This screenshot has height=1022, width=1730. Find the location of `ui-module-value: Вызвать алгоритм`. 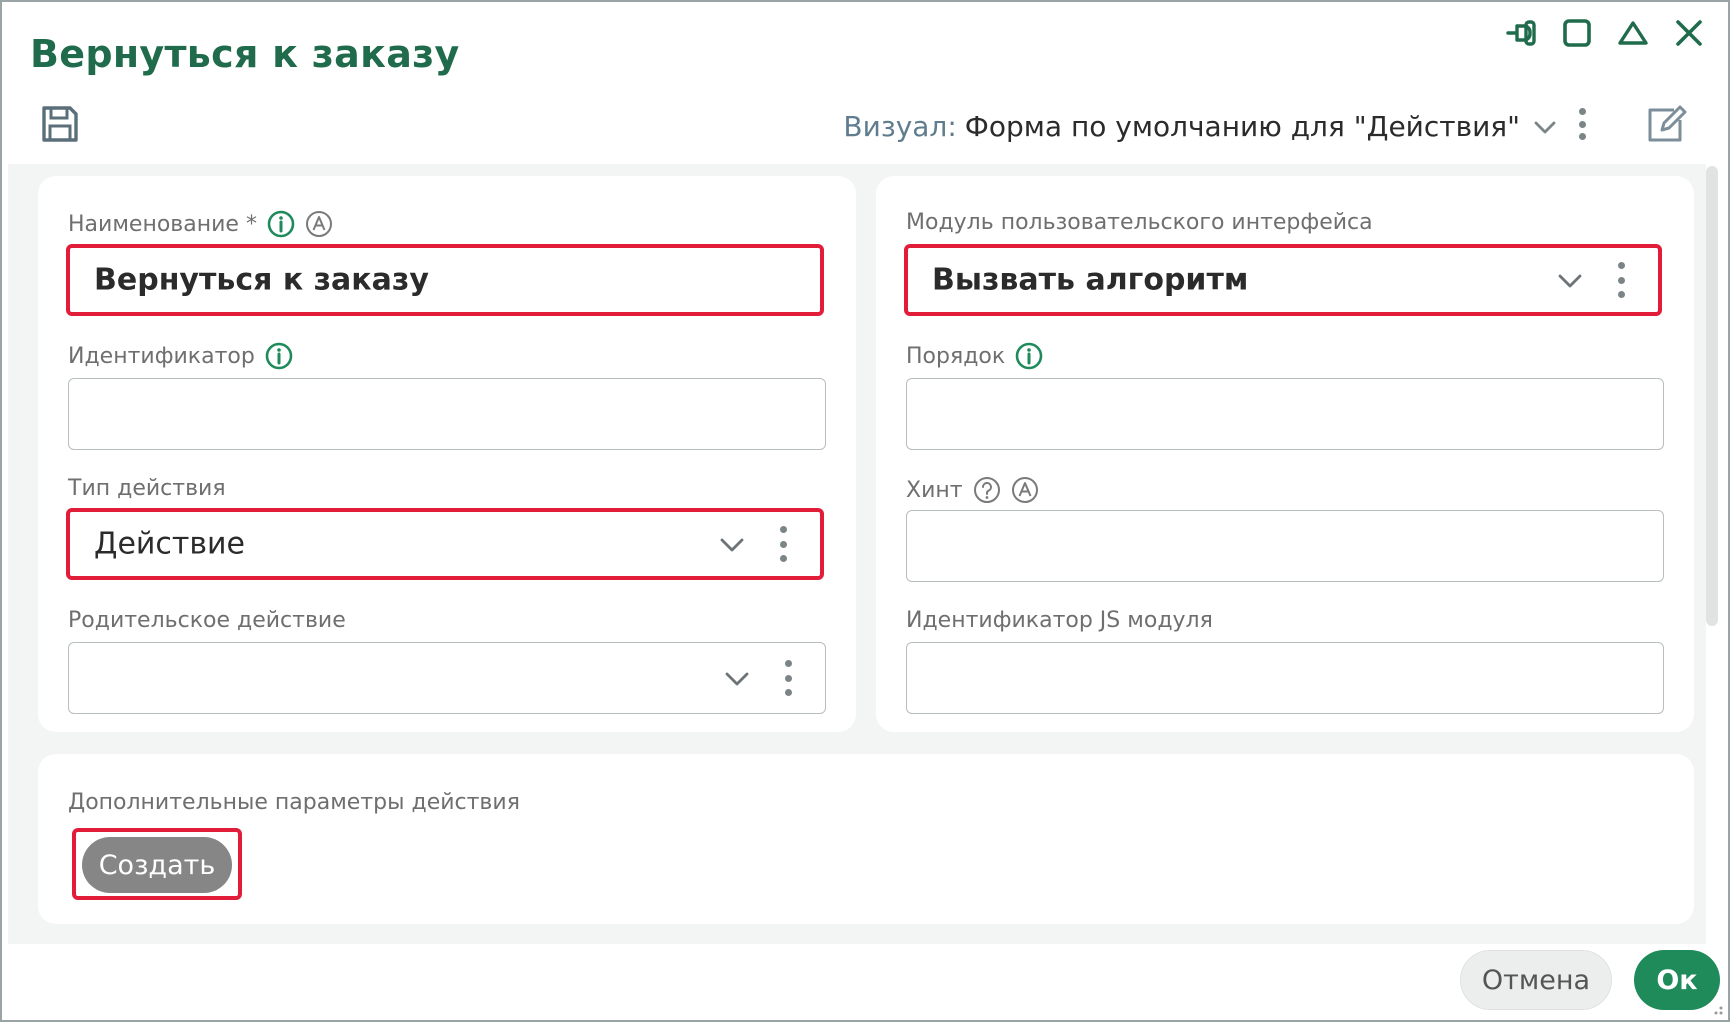

ui-module-value: Вызвать алгоритм is located at coordinates (1090, 280).